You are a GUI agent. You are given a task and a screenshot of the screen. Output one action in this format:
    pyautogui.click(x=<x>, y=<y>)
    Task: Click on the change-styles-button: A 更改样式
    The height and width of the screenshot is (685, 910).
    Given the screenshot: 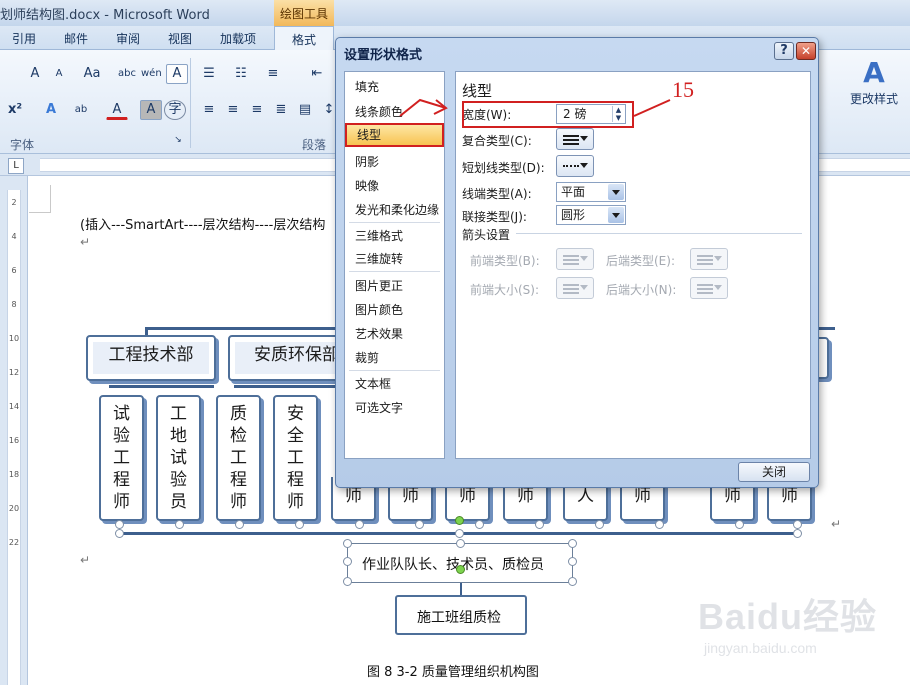 What is the action you would take?
    pyautogui.click(x=874, y=89)
    